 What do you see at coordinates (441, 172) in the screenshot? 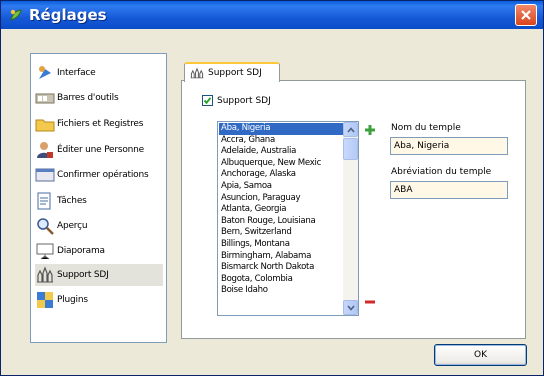
I see `temple-abbr-label: Abréviation du temple` at bounding box center [441, 172].